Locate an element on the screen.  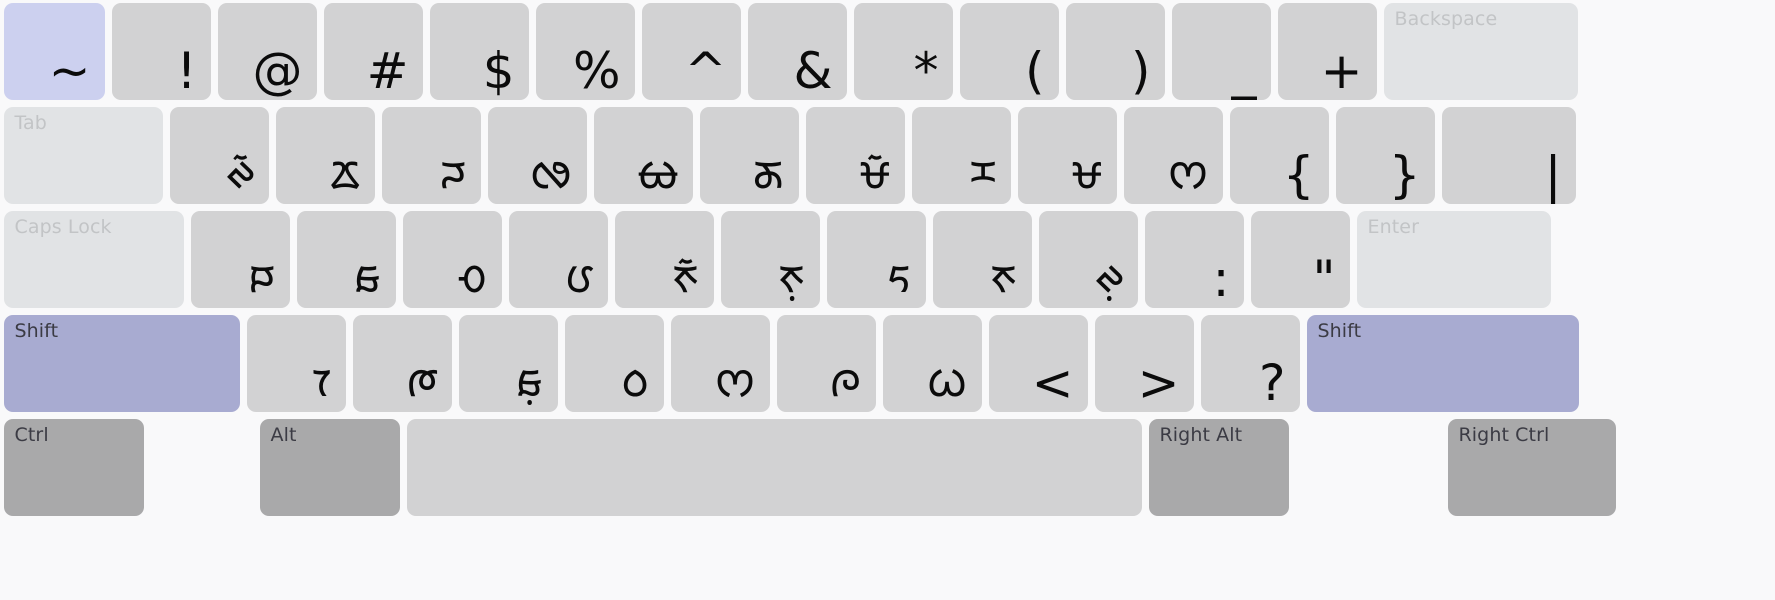
key-alt-left: Alt is located at coordinates (329, 467).